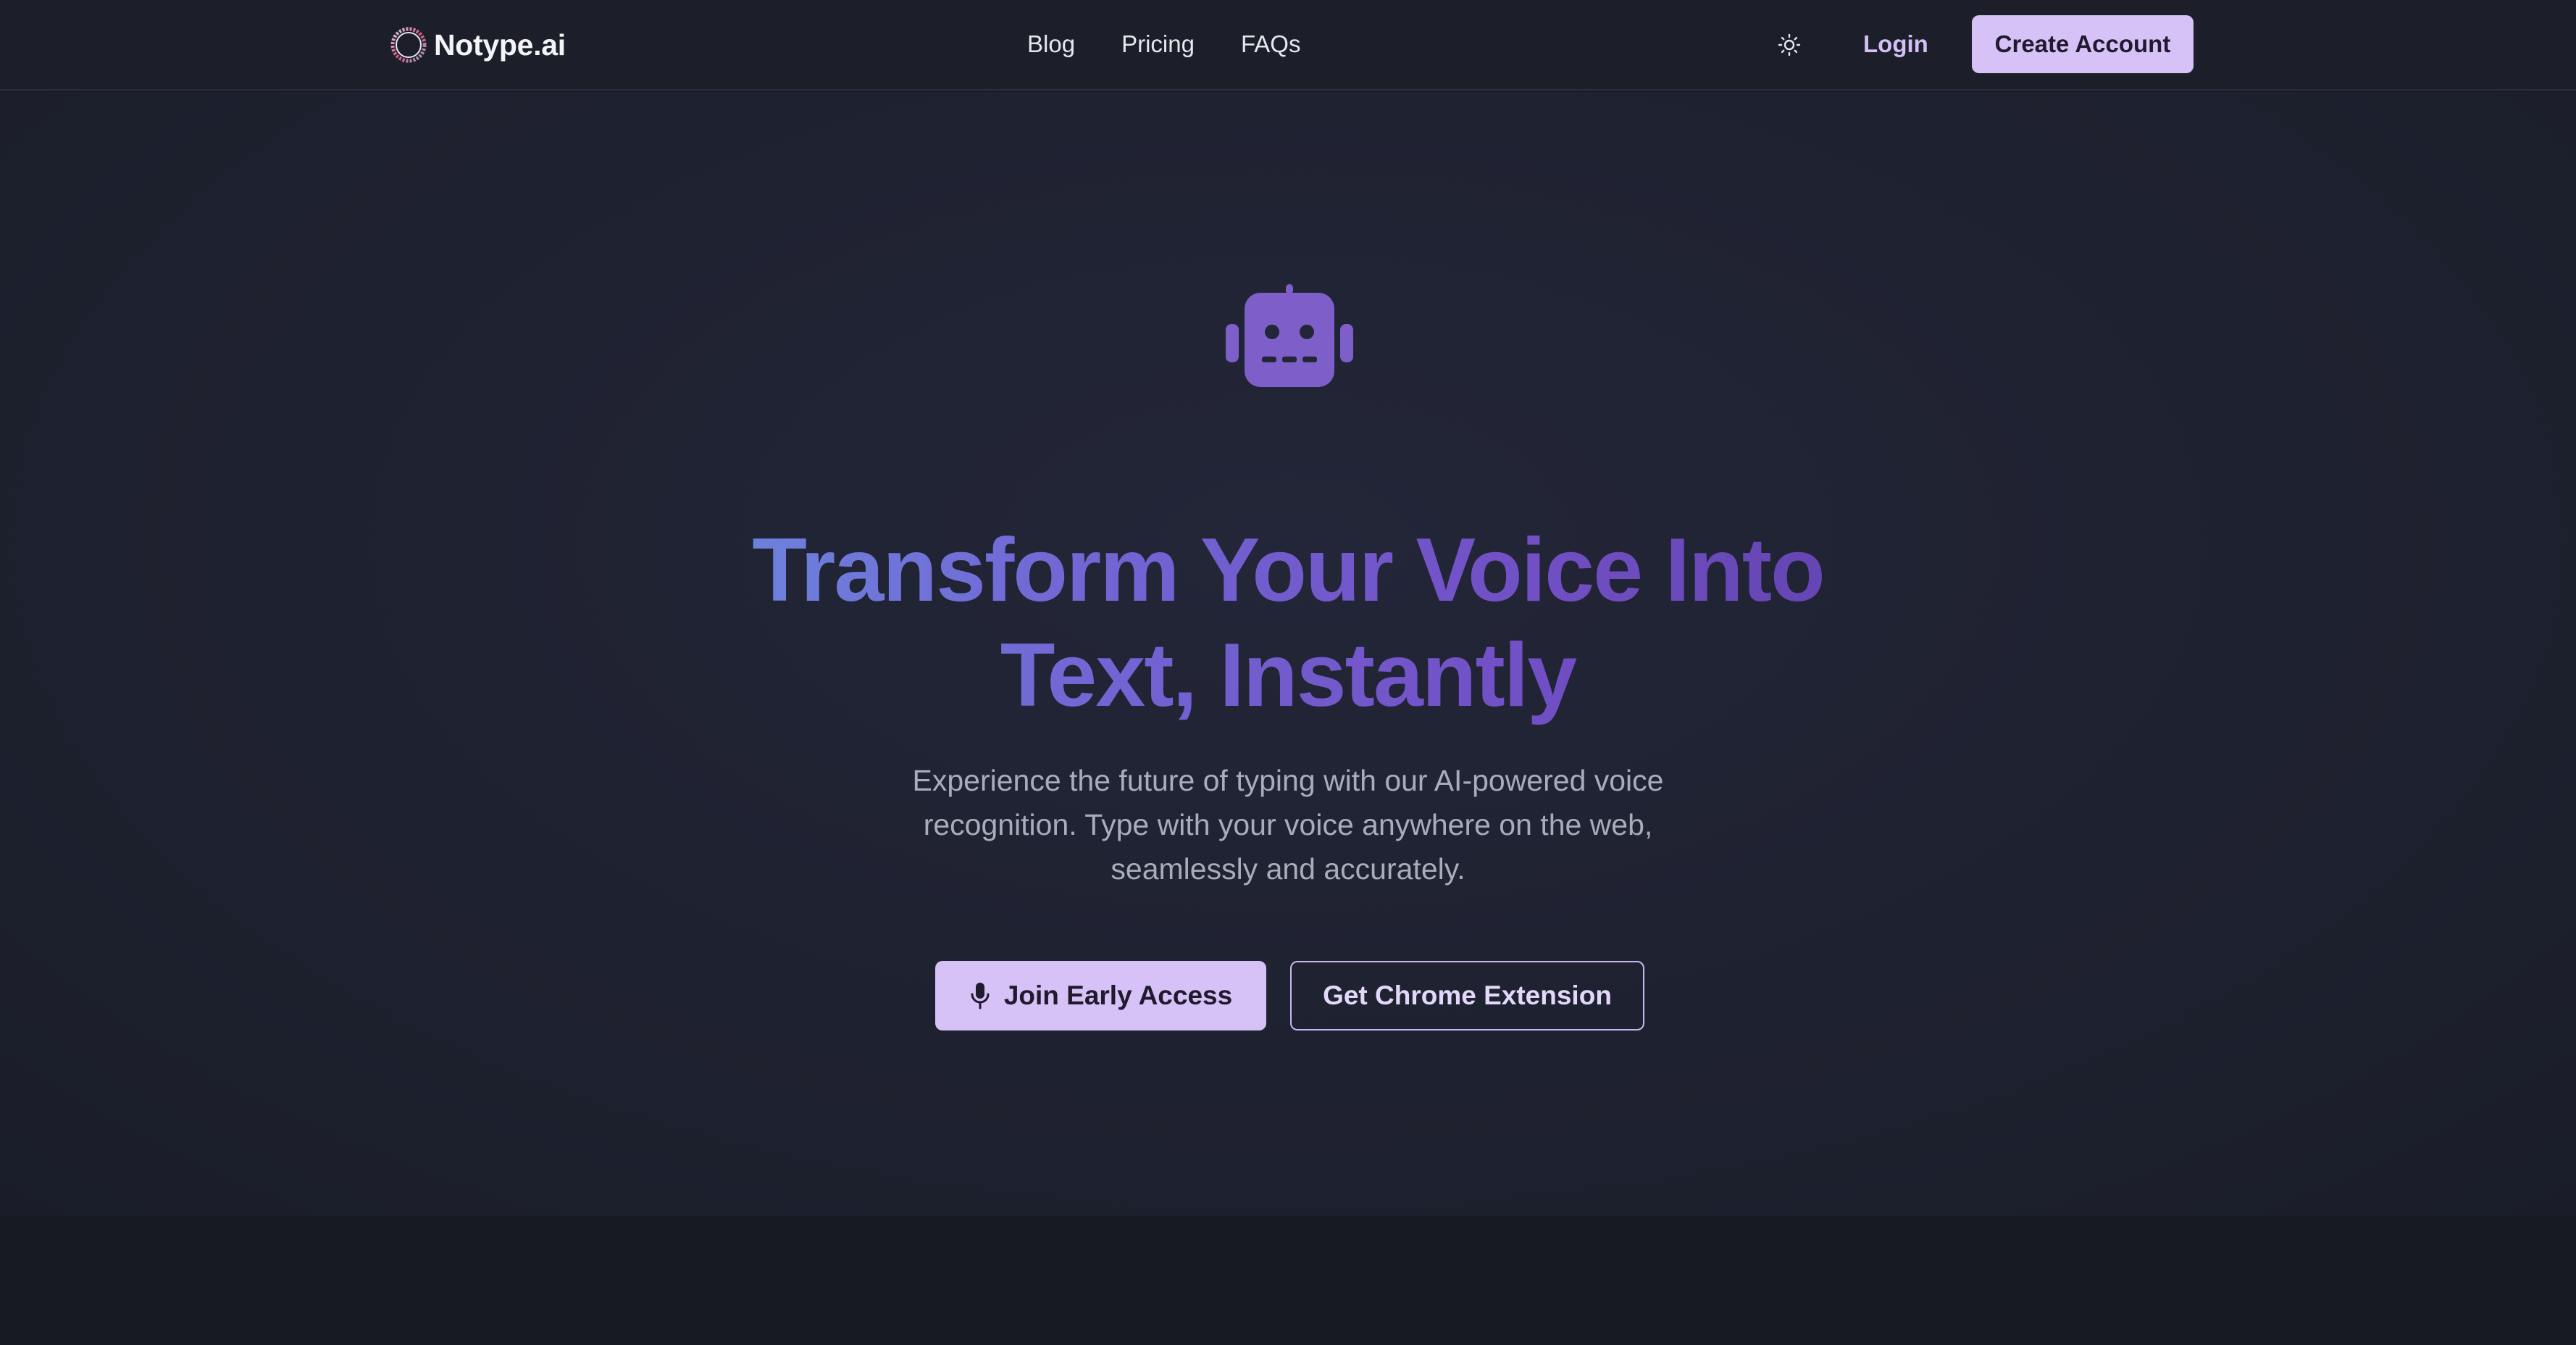 Image resolution: width=2576 pixels, height=1345 pixels. I want to click on primary-nav: Blog Pricing FAQs, so click(1163, 44).